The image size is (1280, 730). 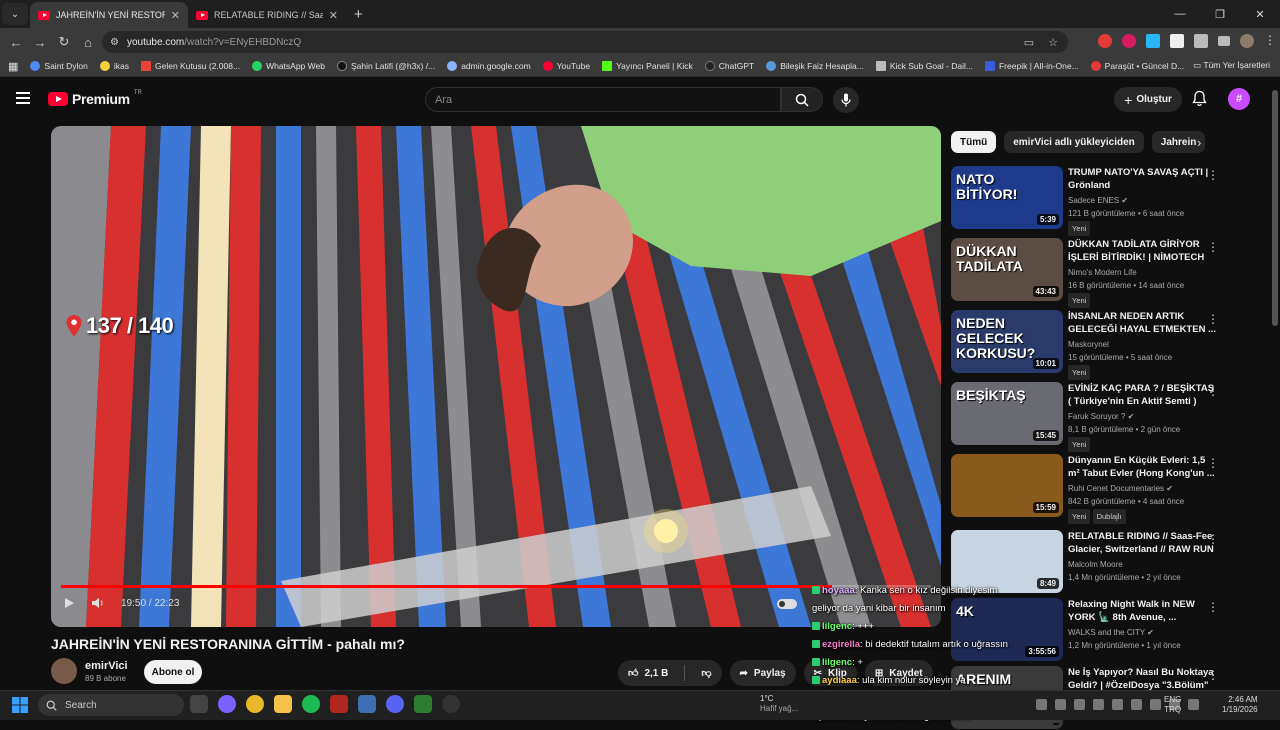 I want to click on volume-icon, so click(x=98, y=603).